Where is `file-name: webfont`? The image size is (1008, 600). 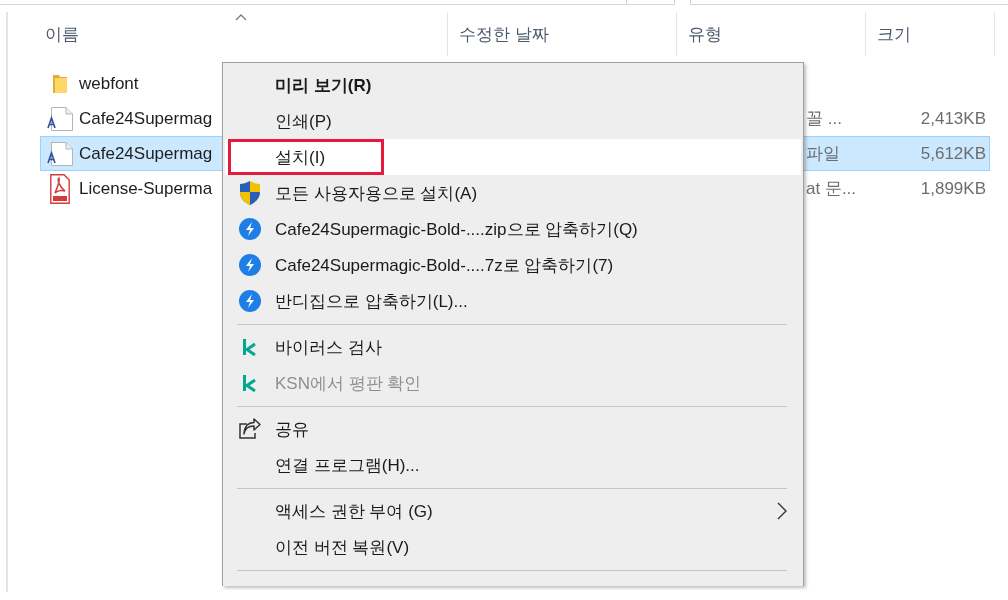 file-name: webfont is located at coordinates (109, 83).